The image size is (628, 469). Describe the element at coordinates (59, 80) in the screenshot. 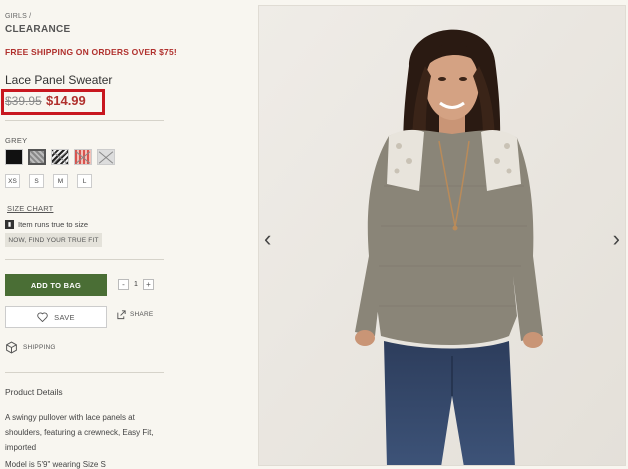

I see `product-title: Lace Panel Sweater` at that location.